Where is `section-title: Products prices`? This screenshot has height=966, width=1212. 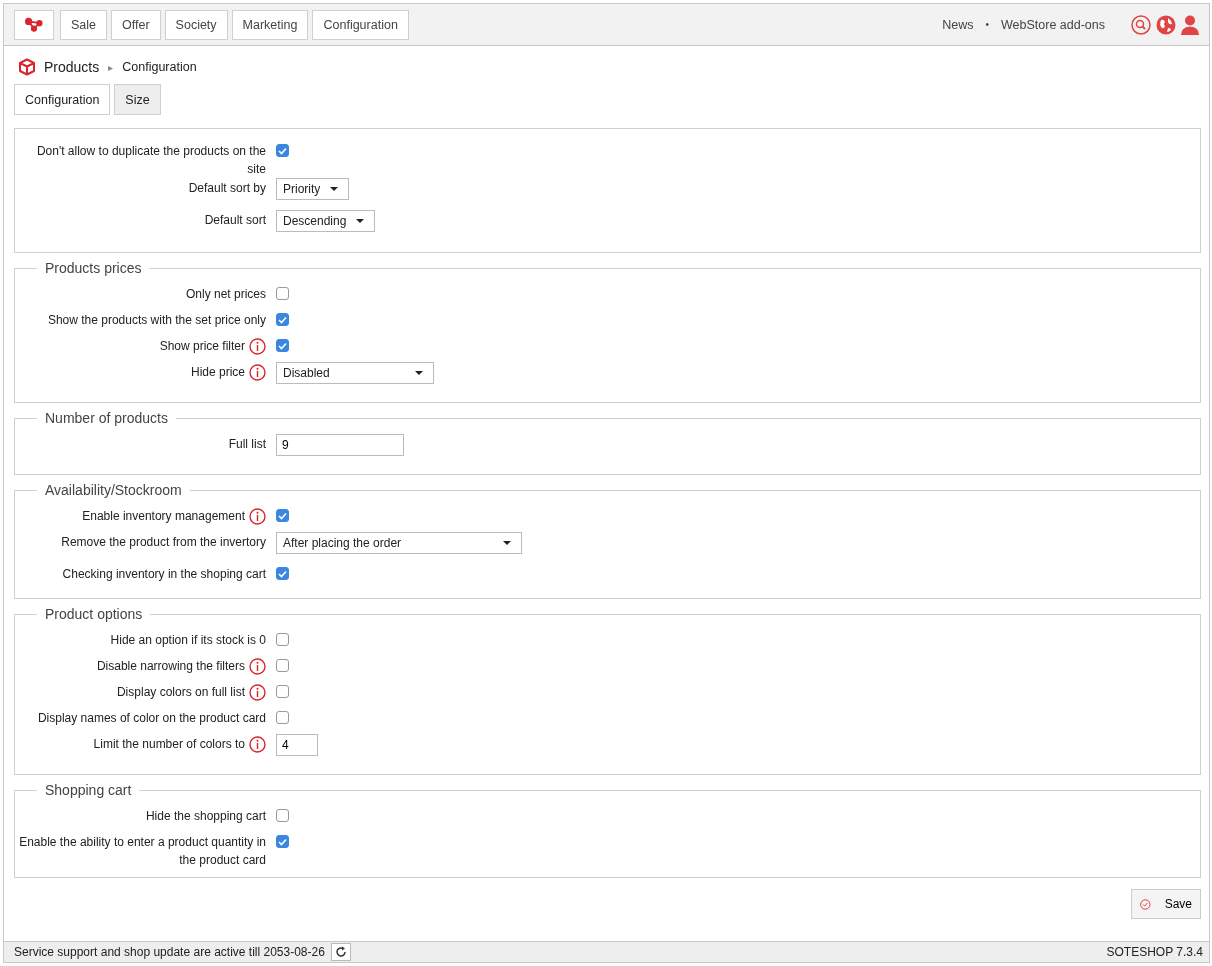 section-title: Products prices is located at coordinates (93, 268).